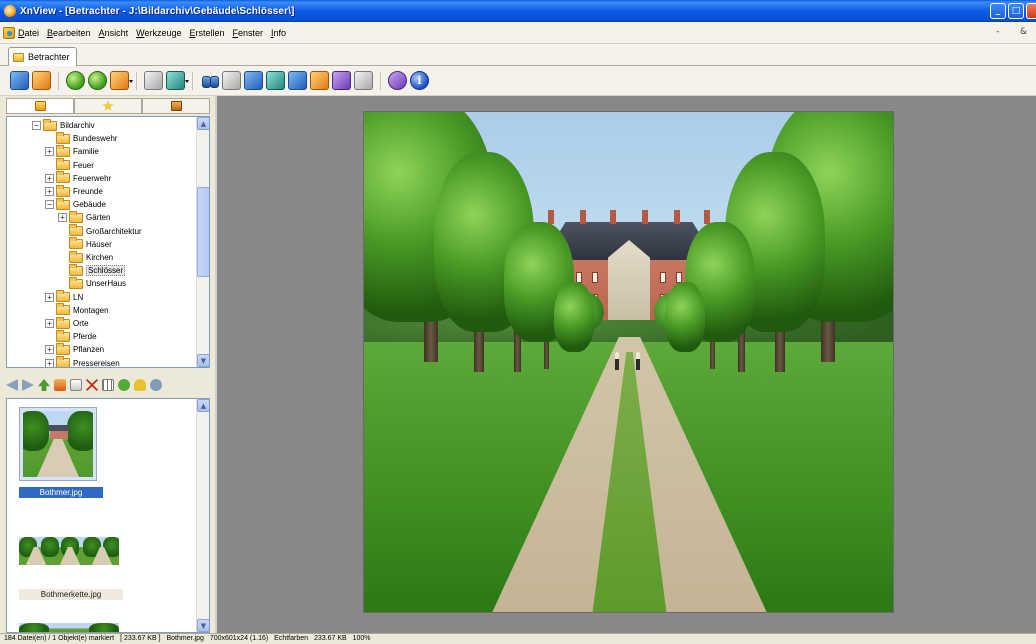 The width and height of the screenshot is (1036, 644). Describe the element at coordinates (69, 33) in the screenshot. I see `menu-item-1: Bearbeiten` at that location.